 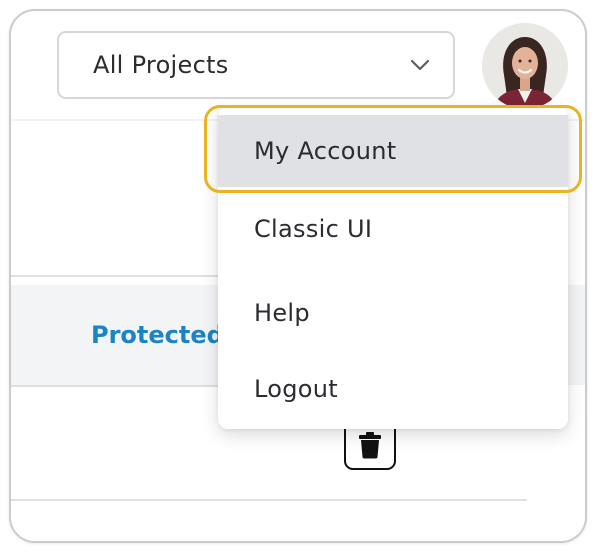 What do you see at coordinates (256, 65) in the screenshot?
I see `project-select: All Projects` at bounding box center [256, 65].